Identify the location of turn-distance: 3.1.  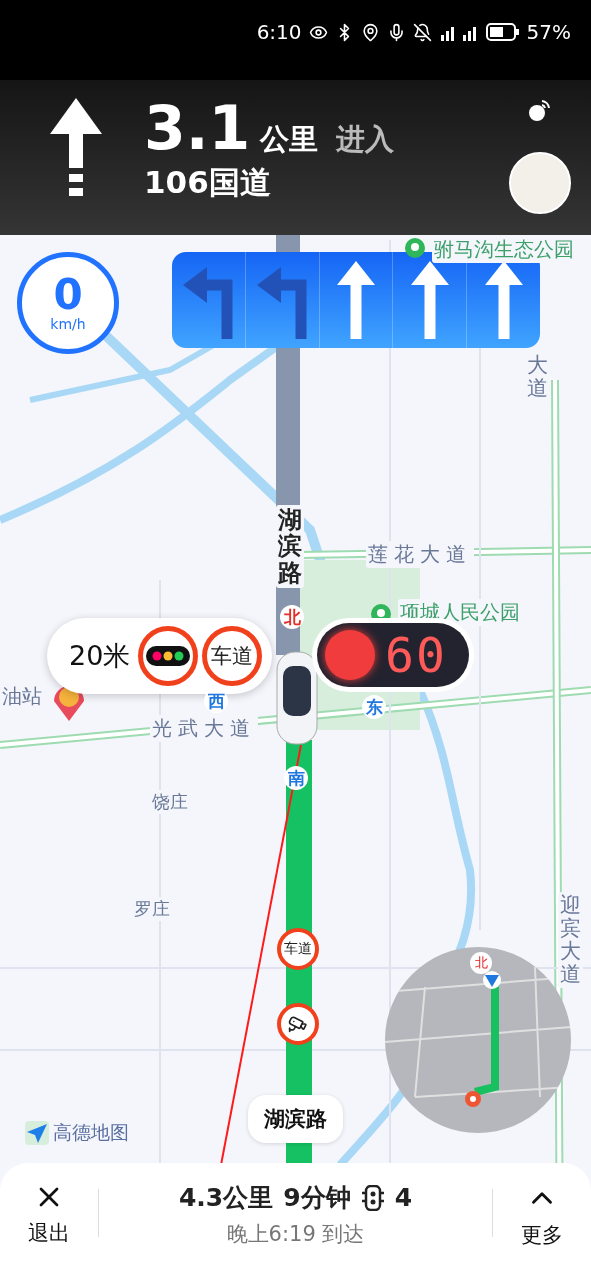
(197, 128).